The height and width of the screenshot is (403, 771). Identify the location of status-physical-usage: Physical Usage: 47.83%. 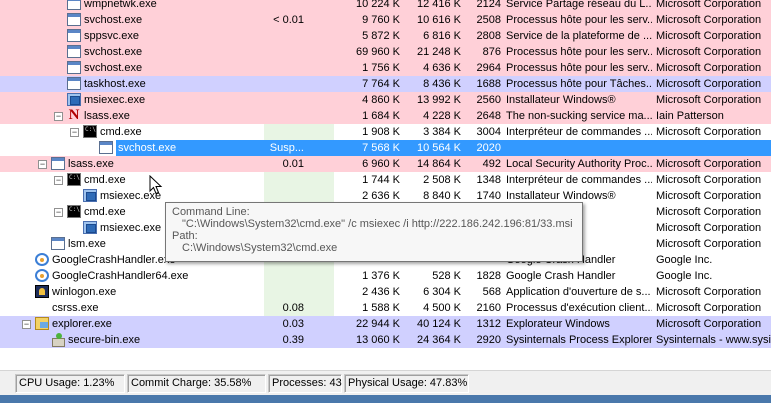
(406, 383).